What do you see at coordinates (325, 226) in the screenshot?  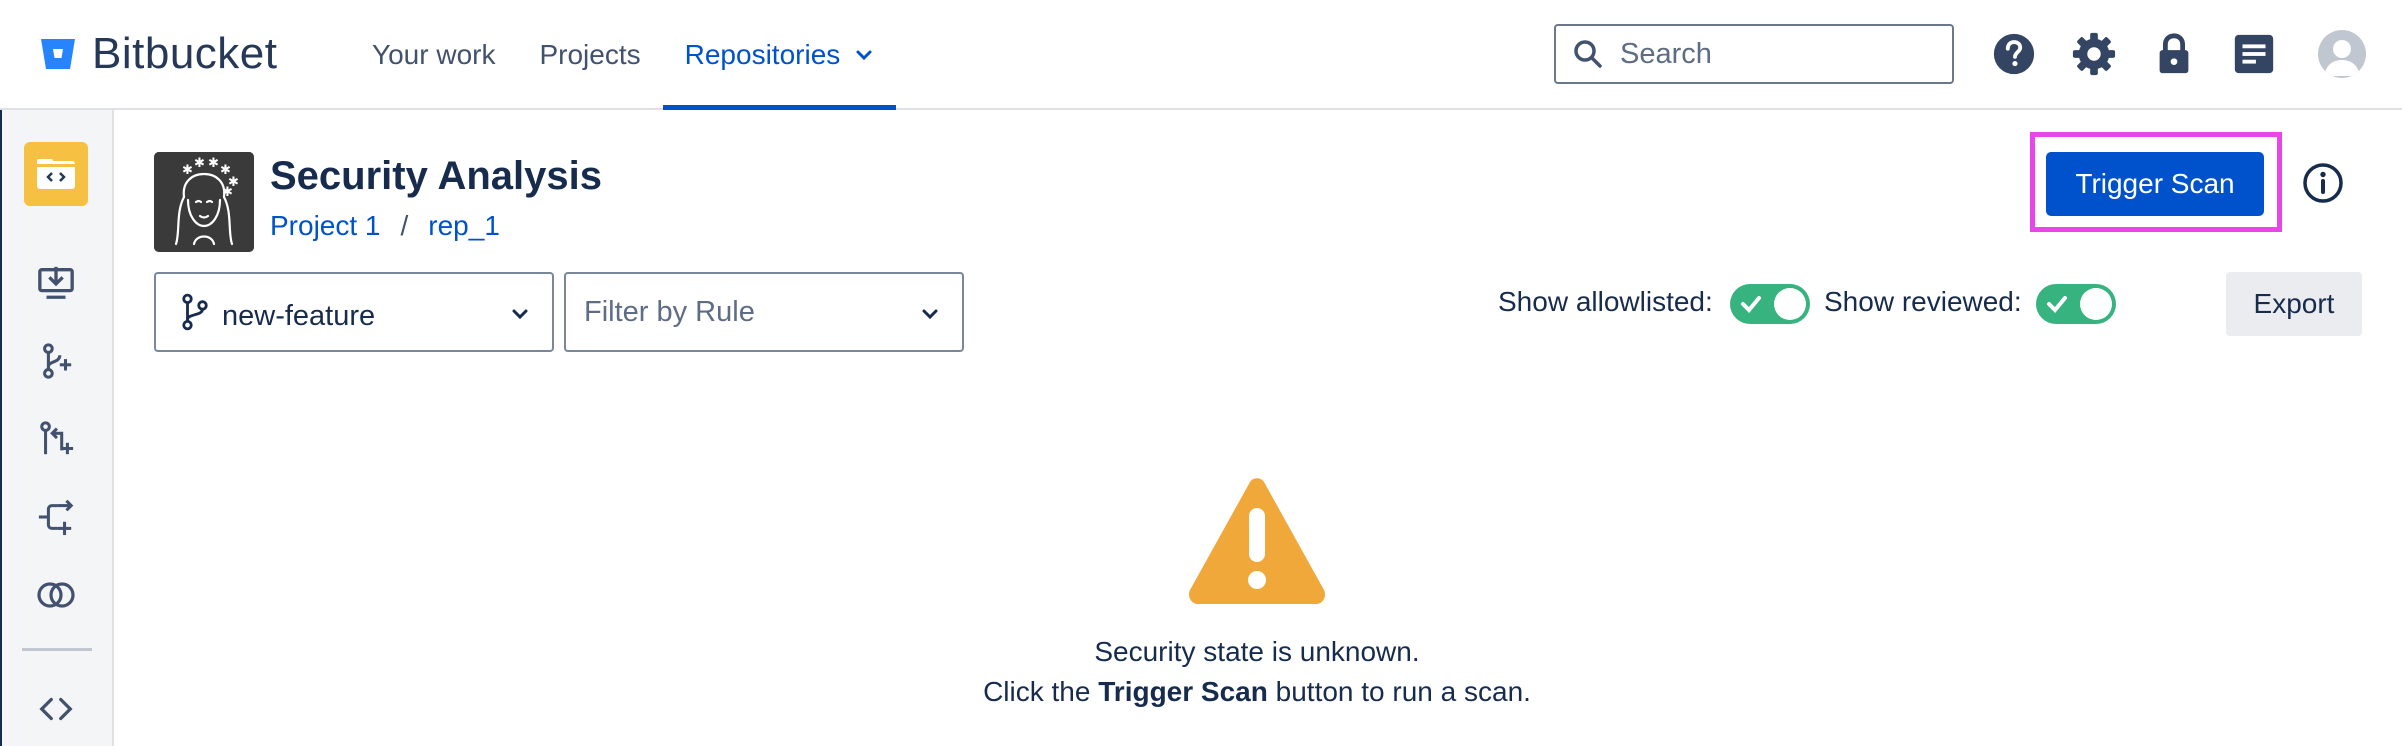 I see `breadcrumb-project-link: Project 1` at bounding box center [325, 226].